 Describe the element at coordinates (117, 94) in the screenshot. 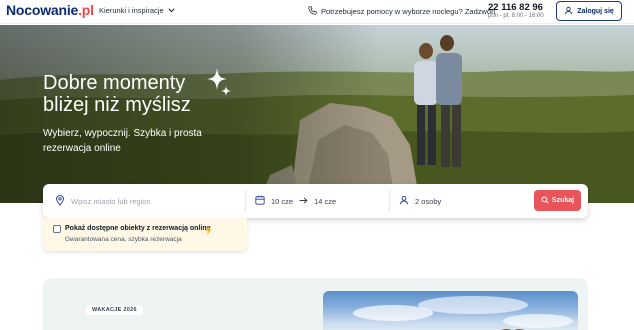

I see `hero-title: Dobre momenty bliżej niż myślisz` at that location.